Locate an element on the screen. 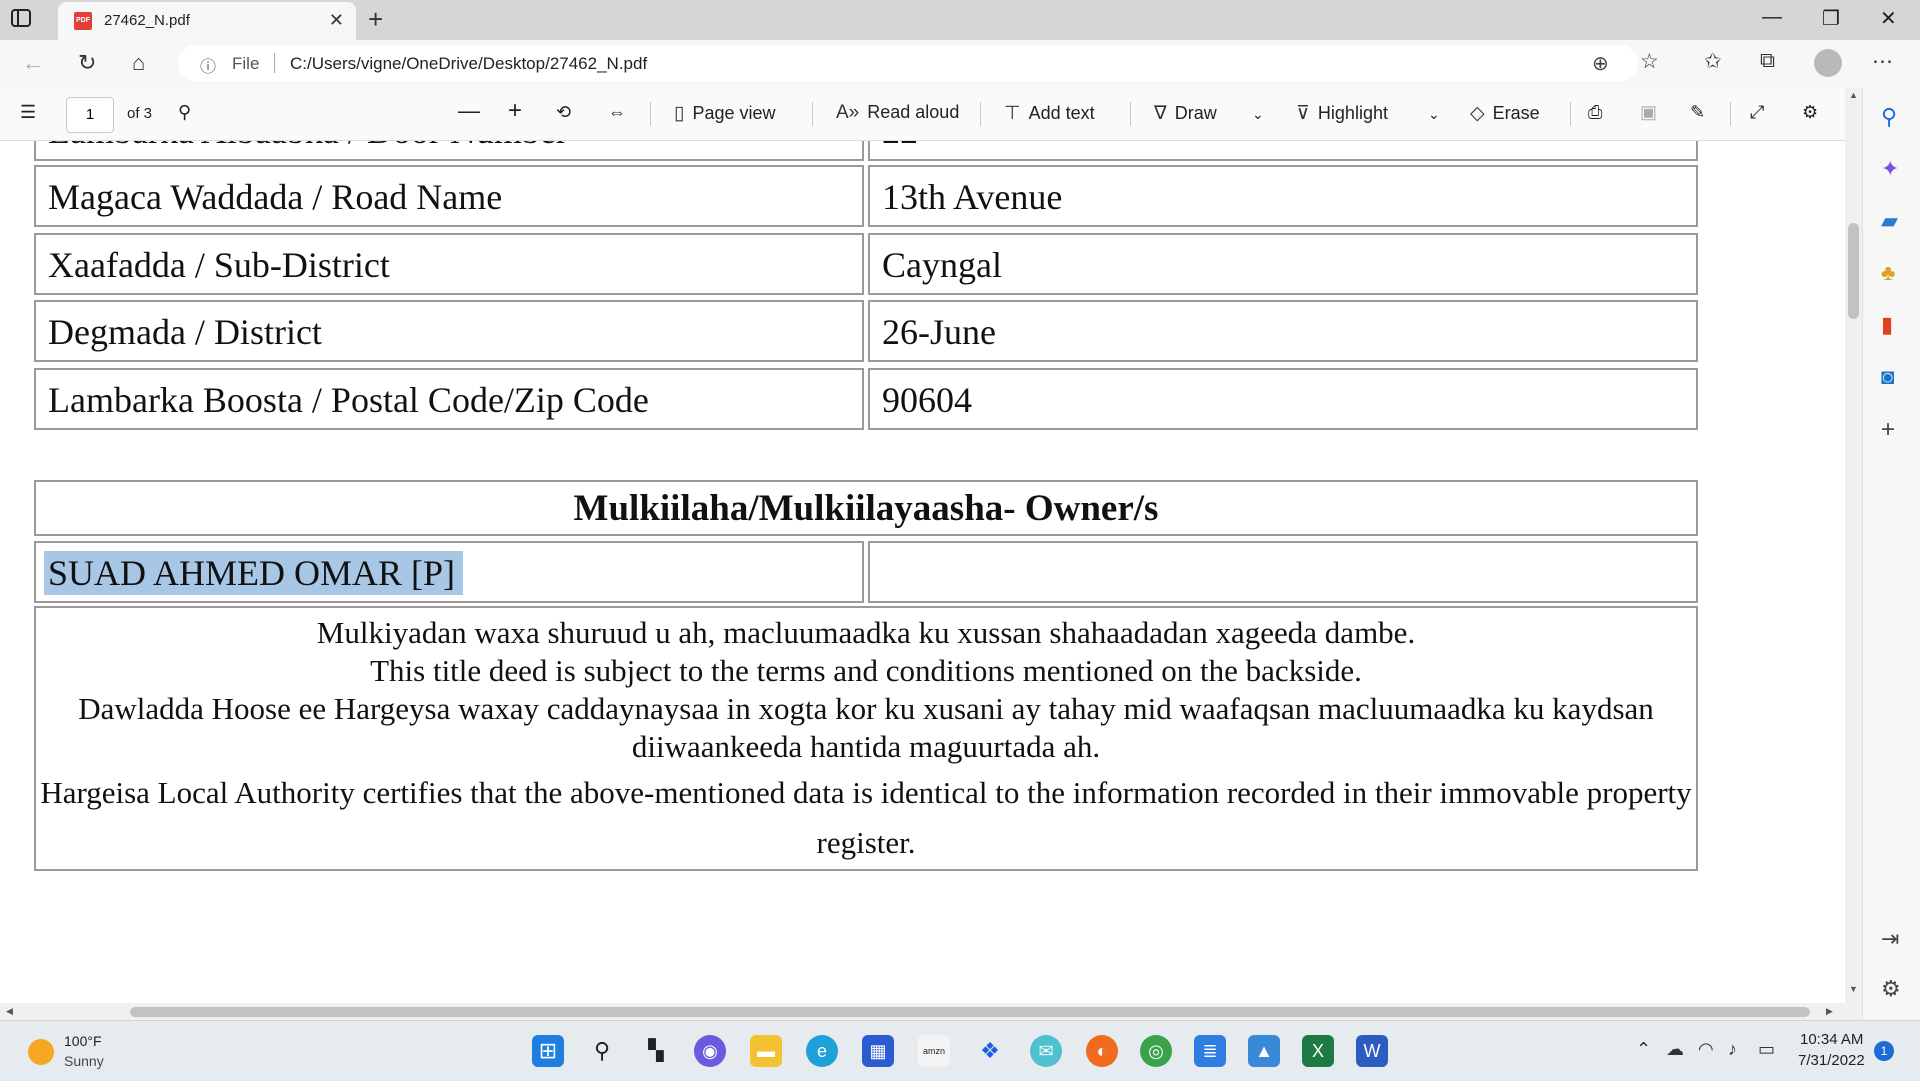  info-icon: ⓘ is located at coordinates (208, 65).